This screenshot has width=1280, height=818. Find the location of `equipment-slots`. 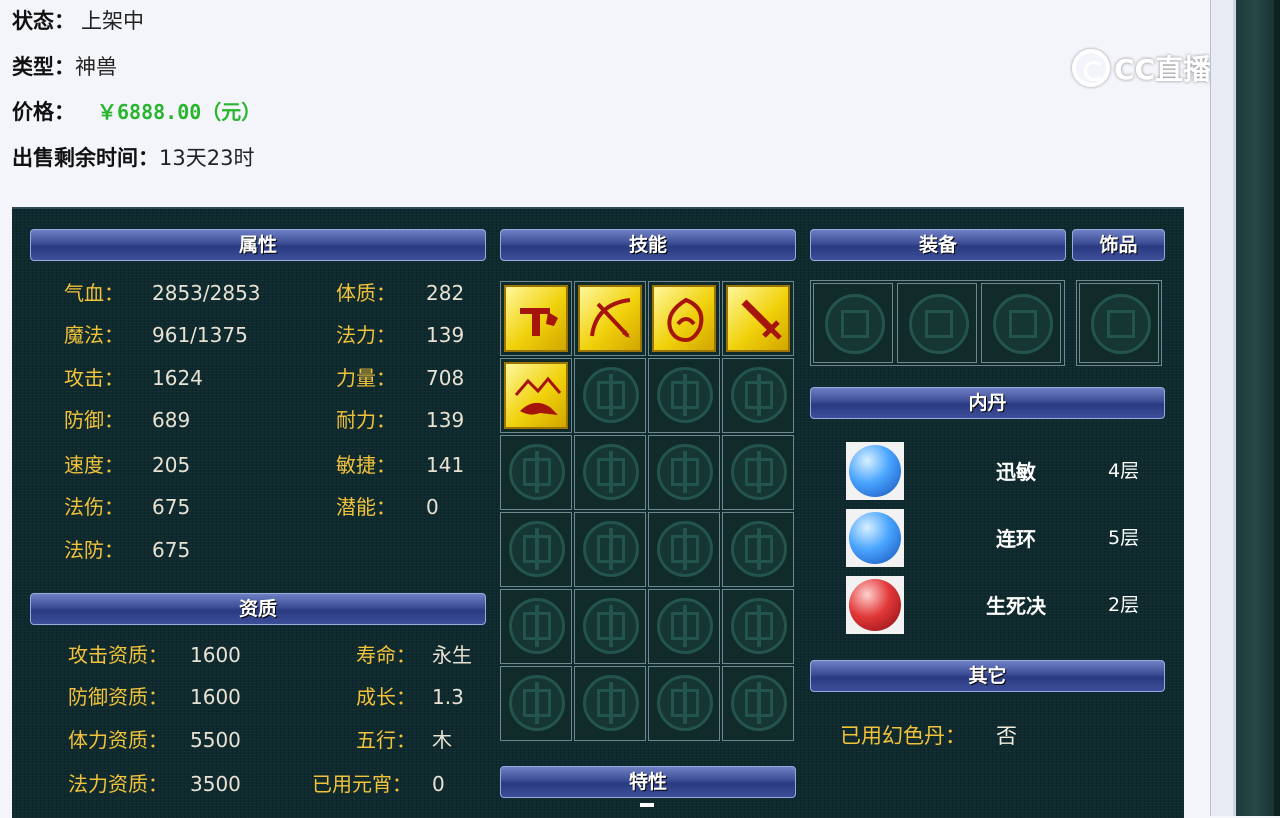

equipment-slots is located at coordinates (937, 323).